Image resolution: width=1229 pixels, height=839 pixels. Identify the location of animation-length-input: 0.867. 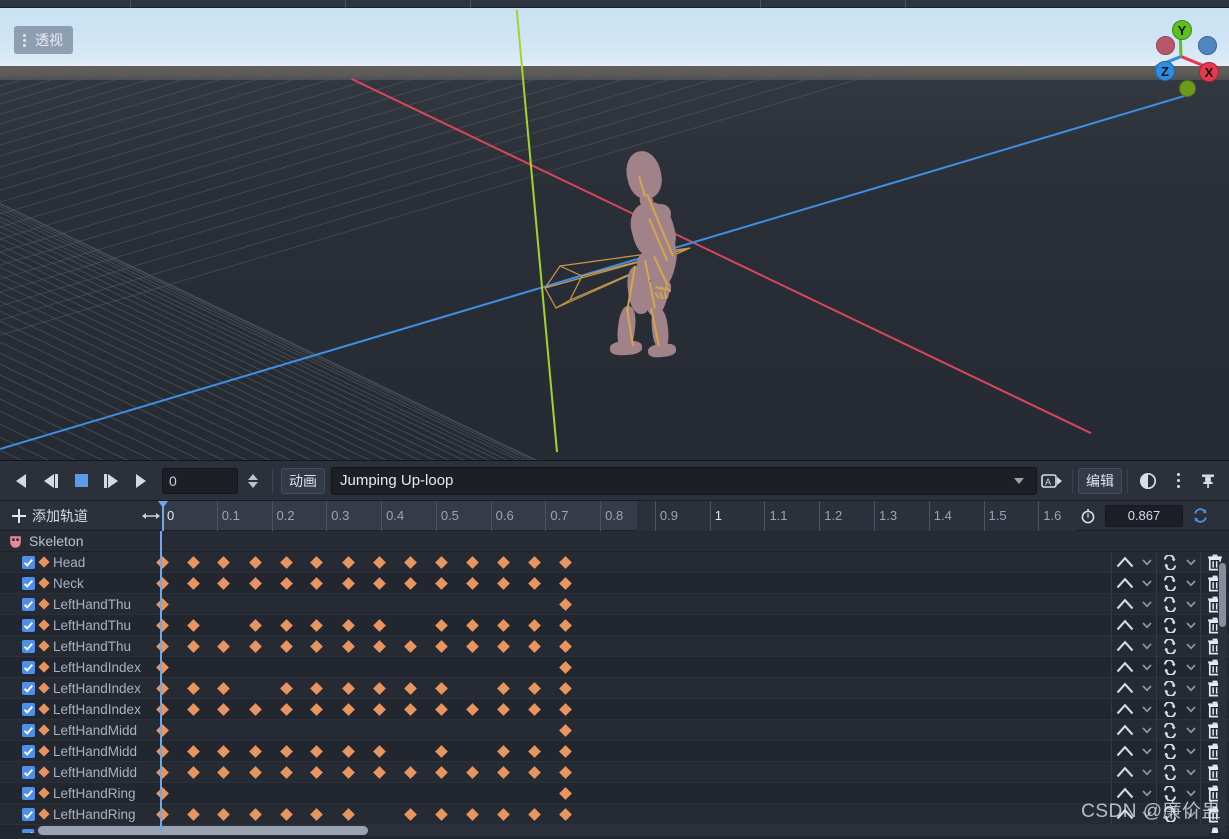
(1144, 515).